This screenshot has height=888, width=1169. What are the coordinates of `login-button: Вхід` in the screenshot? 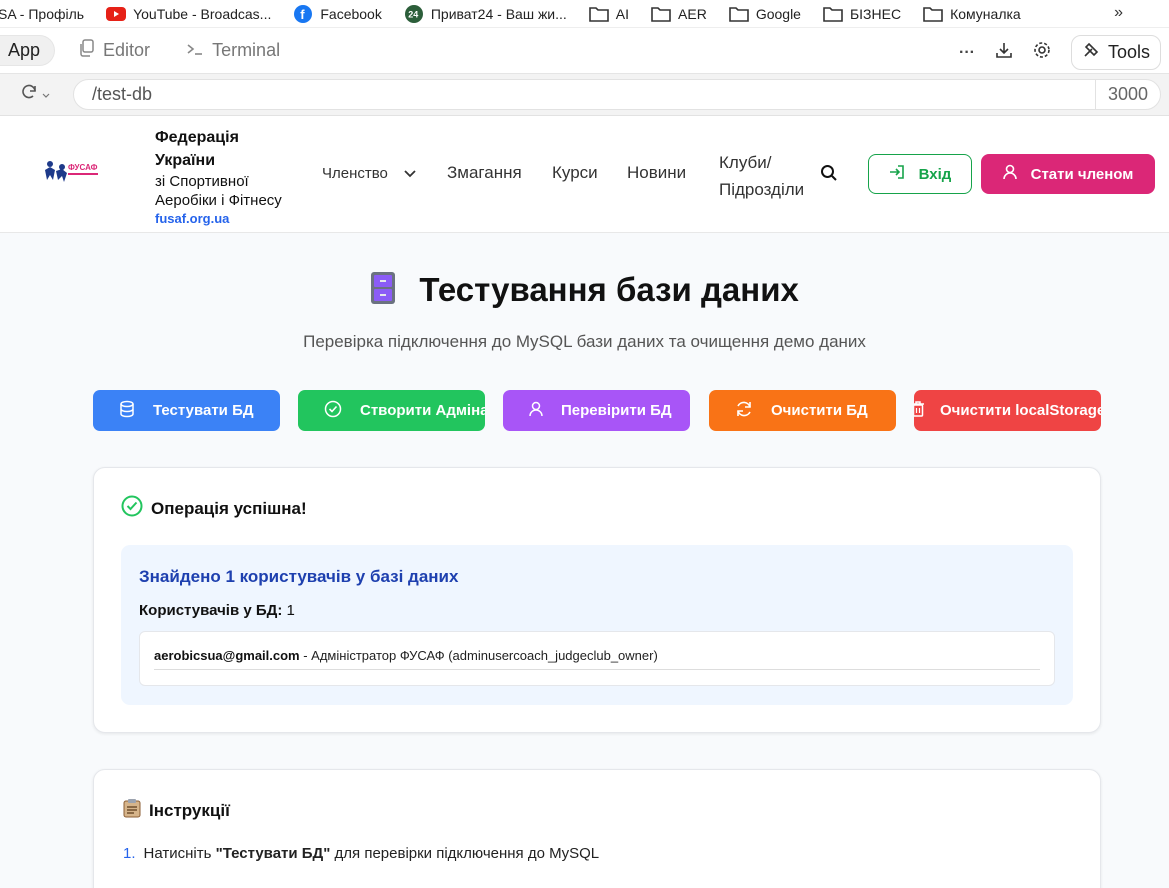 It's located at (920, 174).